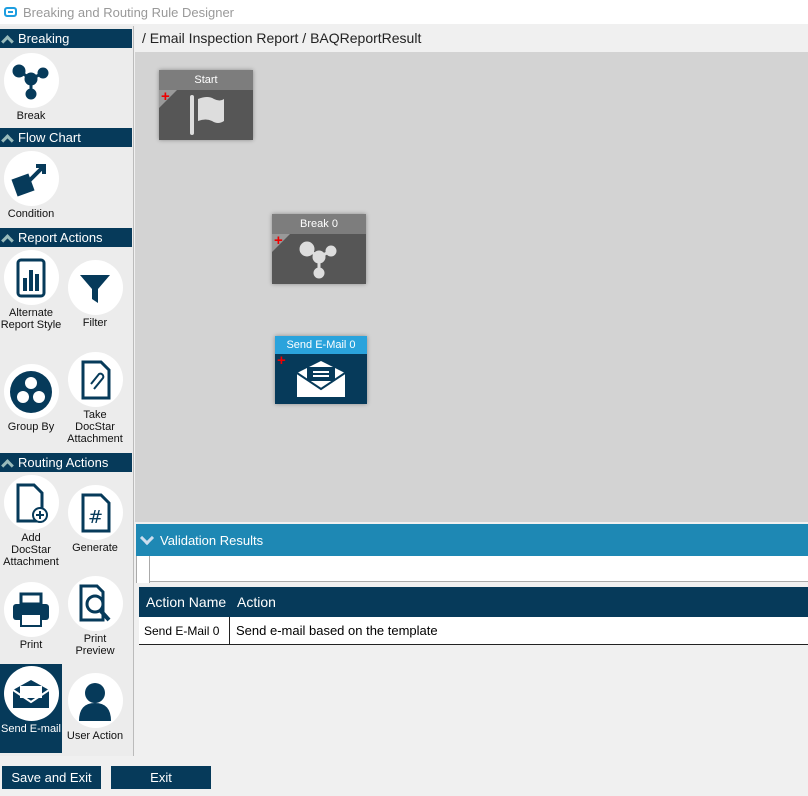  I want to click on tool-label: Group By, so click(31, 427).